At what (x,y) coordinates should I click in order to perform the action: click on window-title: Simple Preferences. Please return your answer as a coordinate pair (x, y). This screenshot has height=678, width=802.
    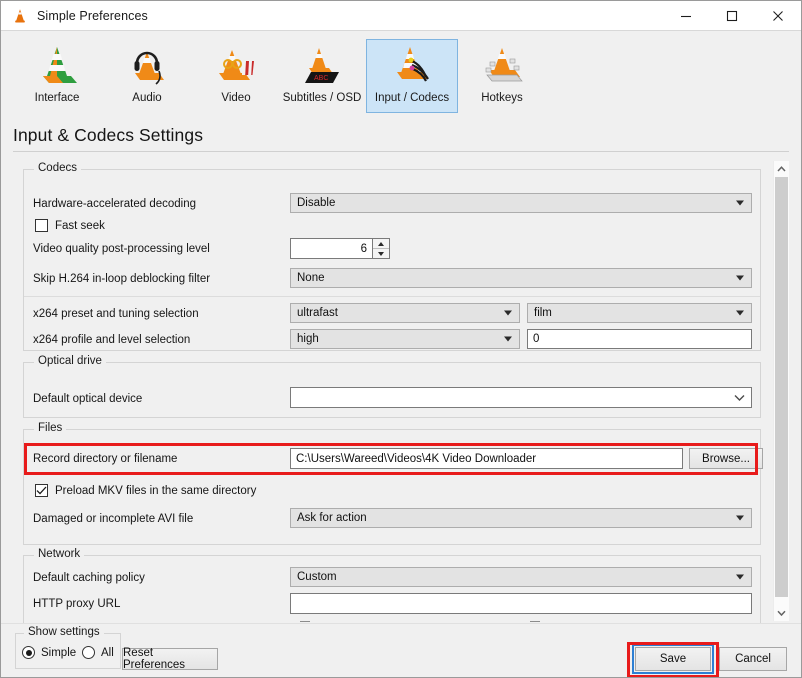
    Looking at the image, I should click on (92, 15).